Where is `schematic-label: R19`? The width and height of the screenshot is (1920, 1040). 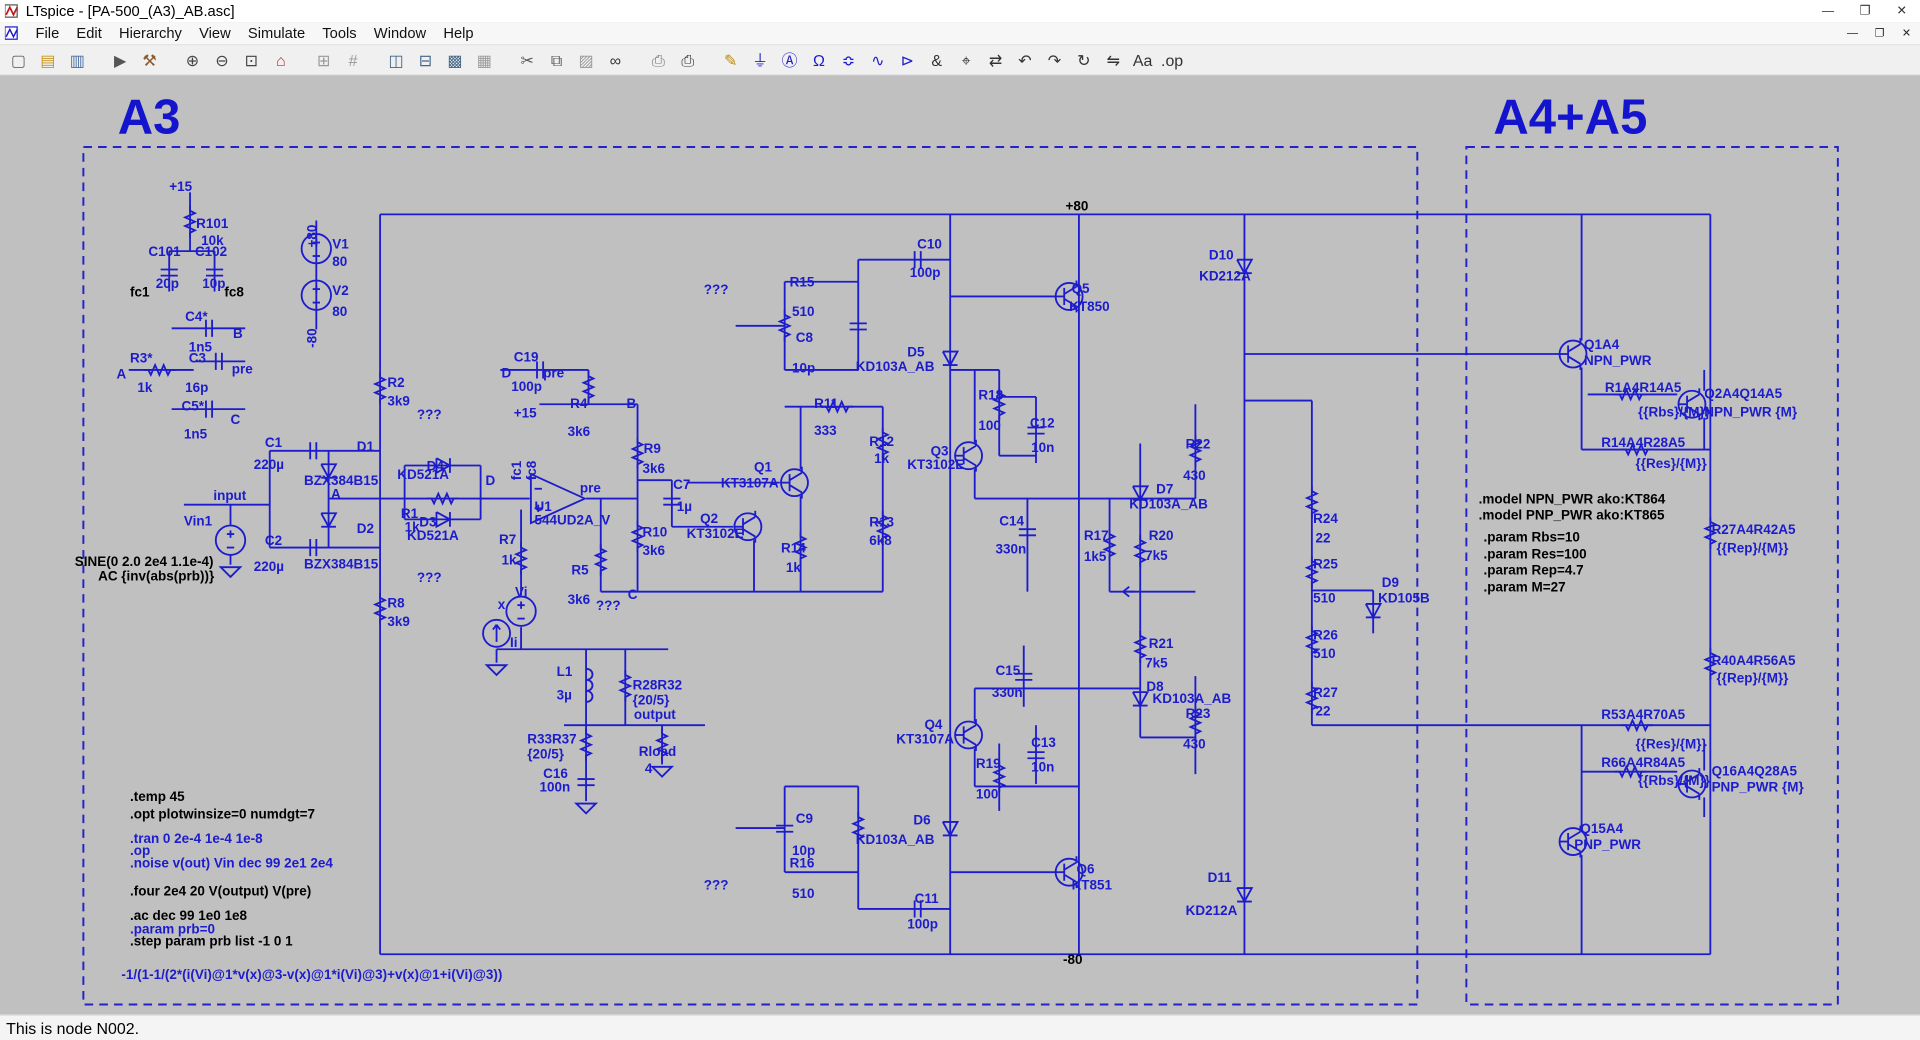 schematic-label: R19 is located at coordinates (988, 764).